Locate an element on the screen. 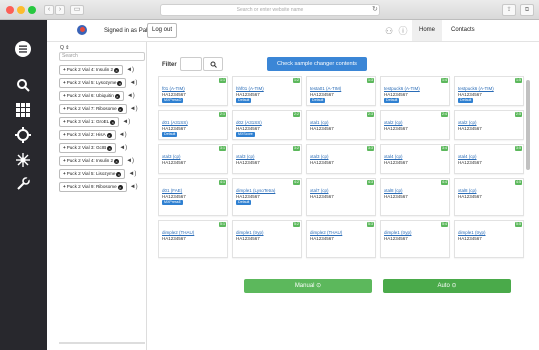 The image size is (539, 350). manual-button: Manual ⊙ is located at coordinates (308, 286).